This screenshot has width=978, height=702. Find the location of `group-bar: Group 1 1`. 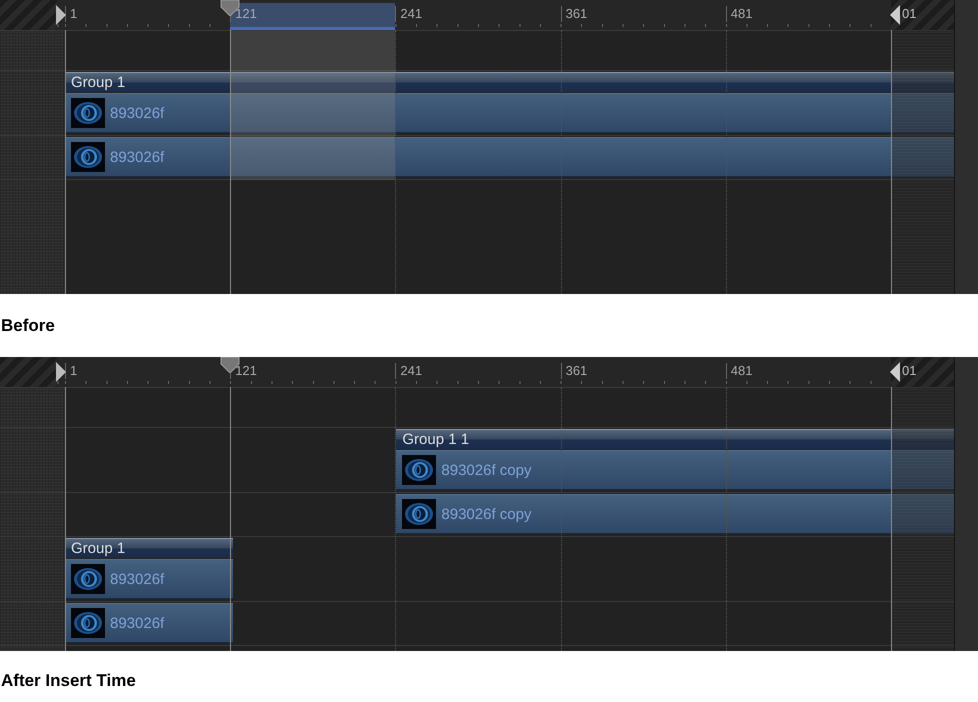

group-bar: Group 1 1 is located at coordinates (675, 439).